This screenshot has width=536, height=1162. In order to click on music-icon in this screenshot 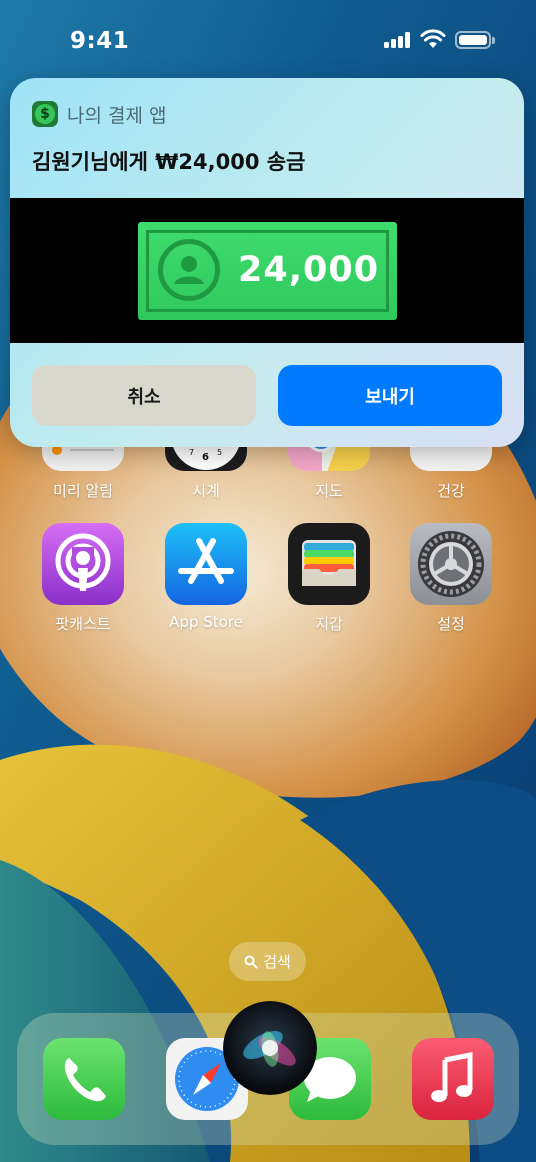, I will do `click(453, 1079)`.